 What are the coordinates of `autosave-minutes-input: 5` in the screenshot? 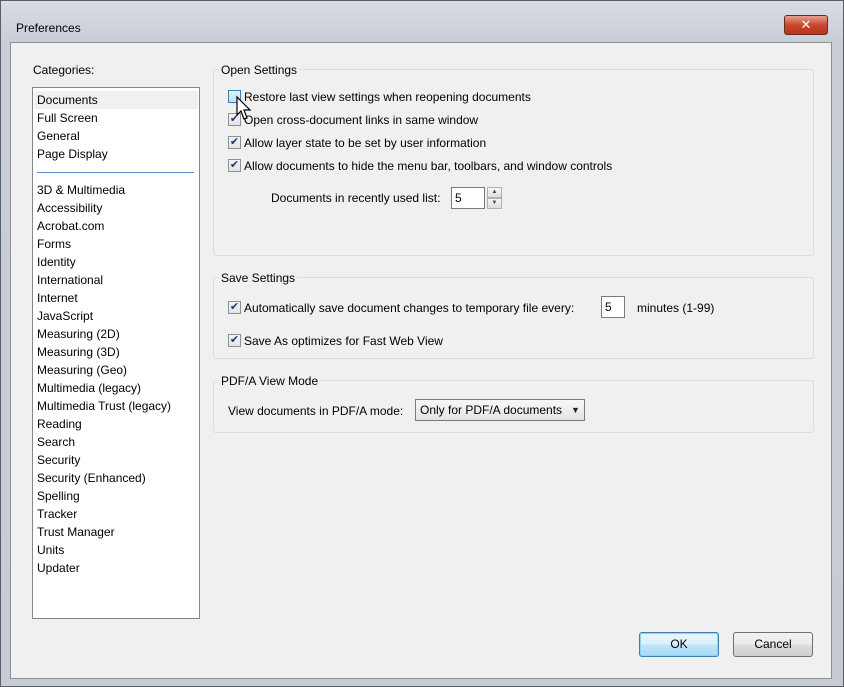 It's located at (613, 307).